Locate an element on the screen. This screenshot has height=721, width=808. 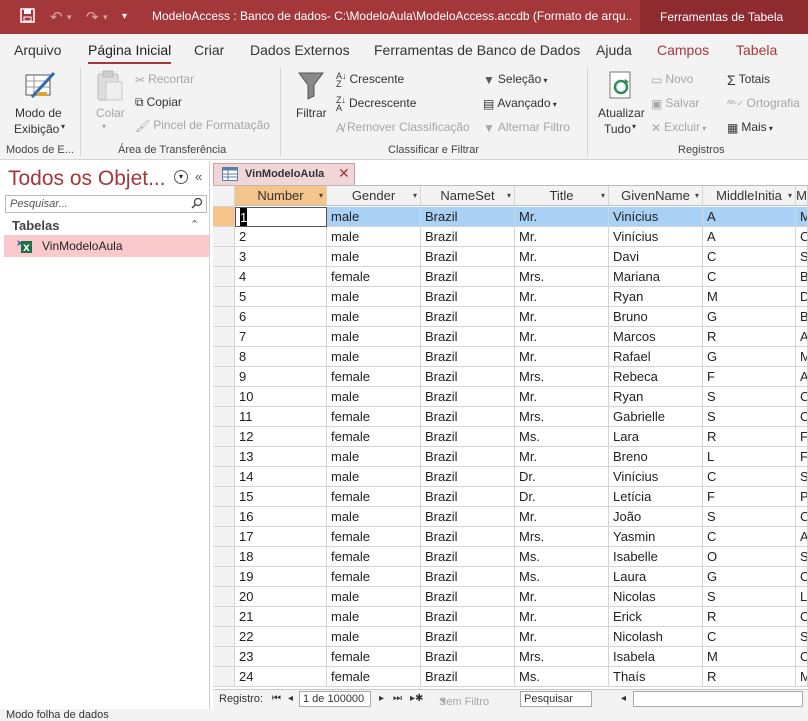
table-cell: 6 is located at coordinates (281, 317).